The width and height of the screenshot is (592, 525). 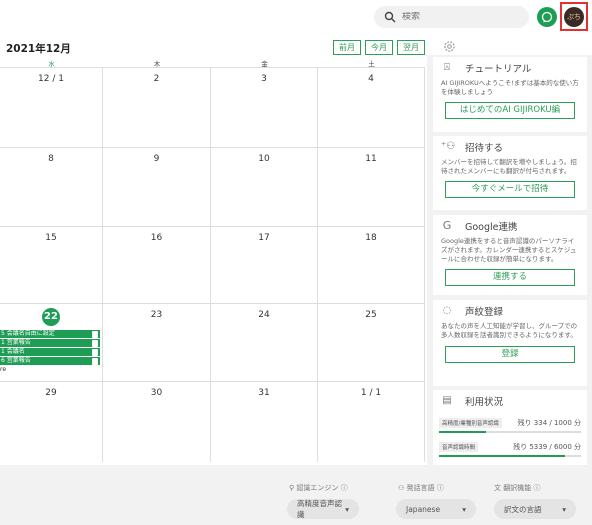 I want to click on calendar-day: 16, so click(x=157, y=265).